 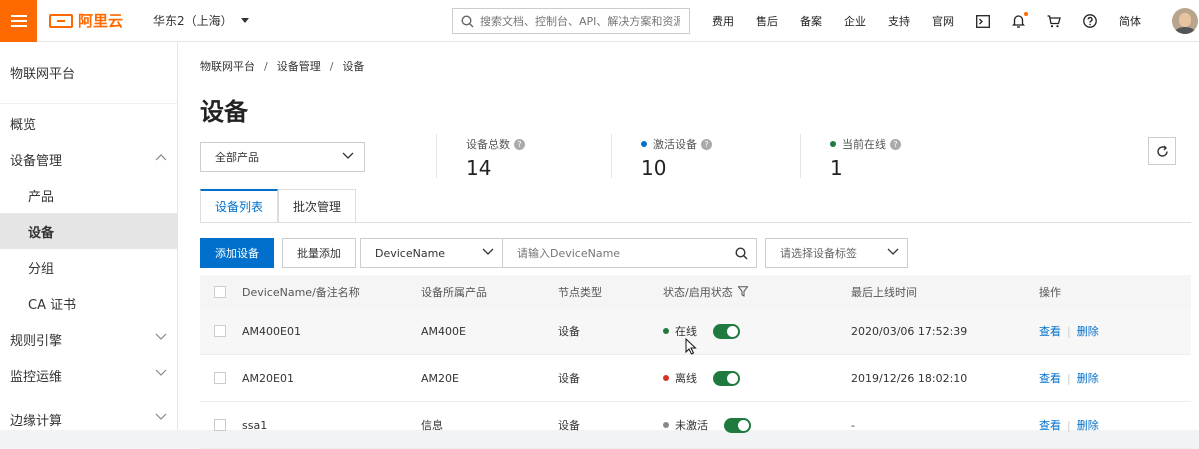 I want to click on sidebar-title: 物联网平台, so click(x=88, y=73).